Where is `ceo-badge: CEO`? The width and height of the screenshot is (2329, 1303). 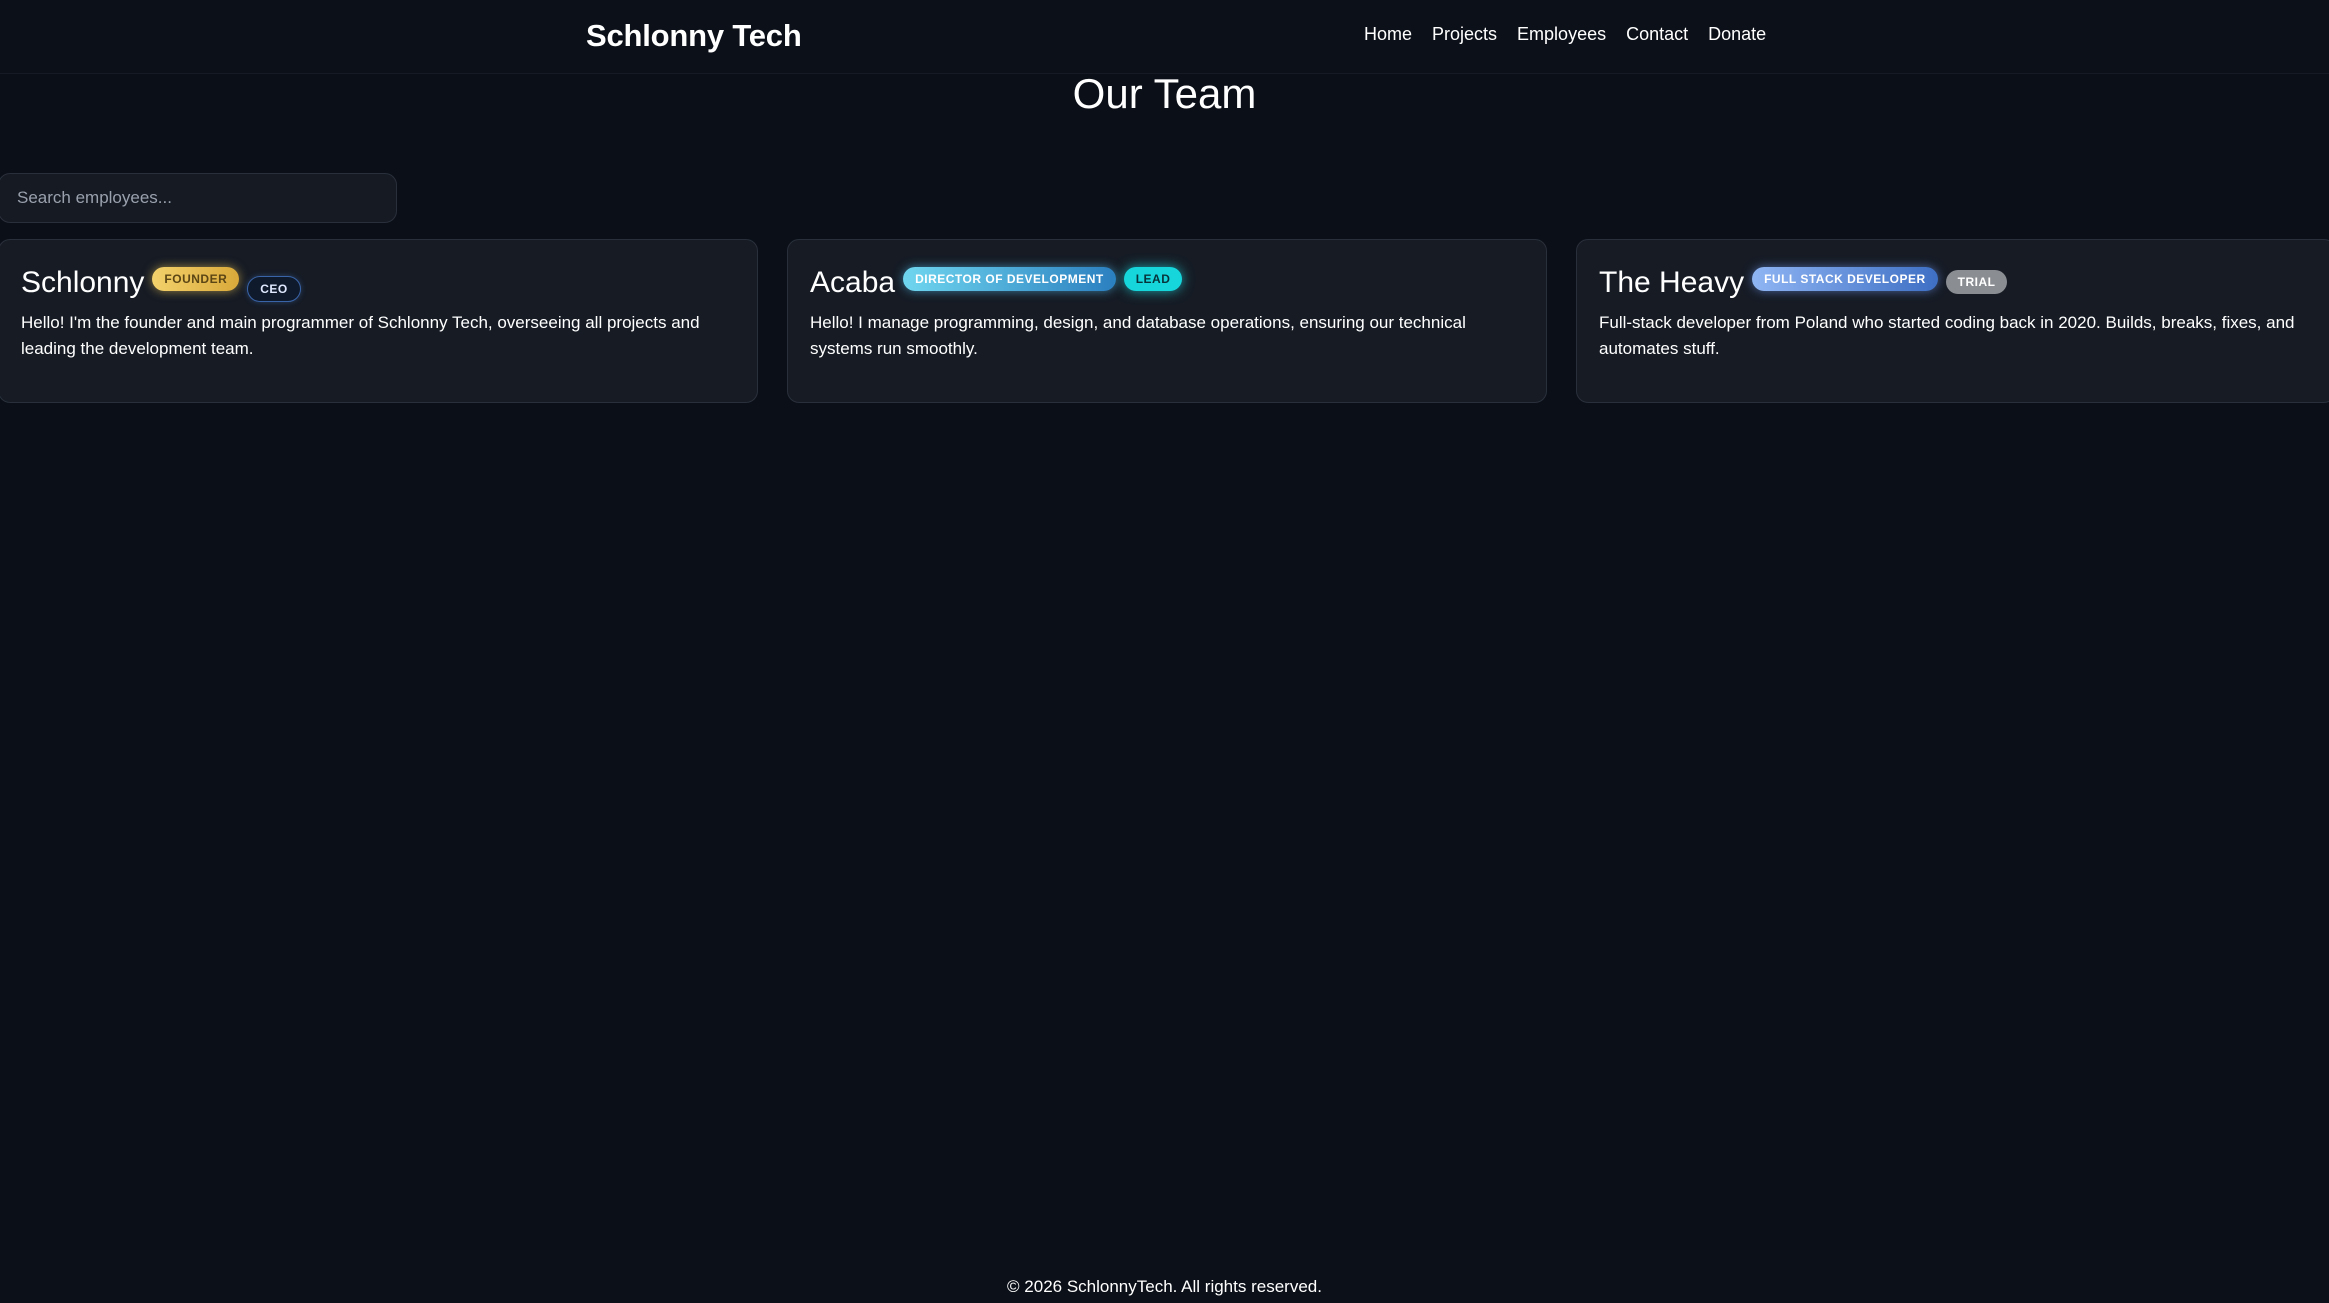
ceo-badge: CEO is located at coordinates (274, 289).